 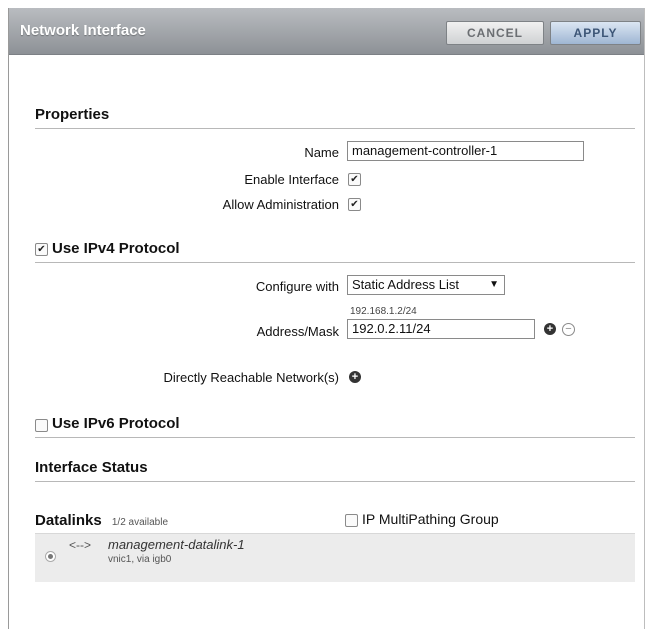 What do you see at coordinates (291, 179) in the screenshot?
I see `enable-interface-label: Enable Interface` at bounding box center [291, 179].